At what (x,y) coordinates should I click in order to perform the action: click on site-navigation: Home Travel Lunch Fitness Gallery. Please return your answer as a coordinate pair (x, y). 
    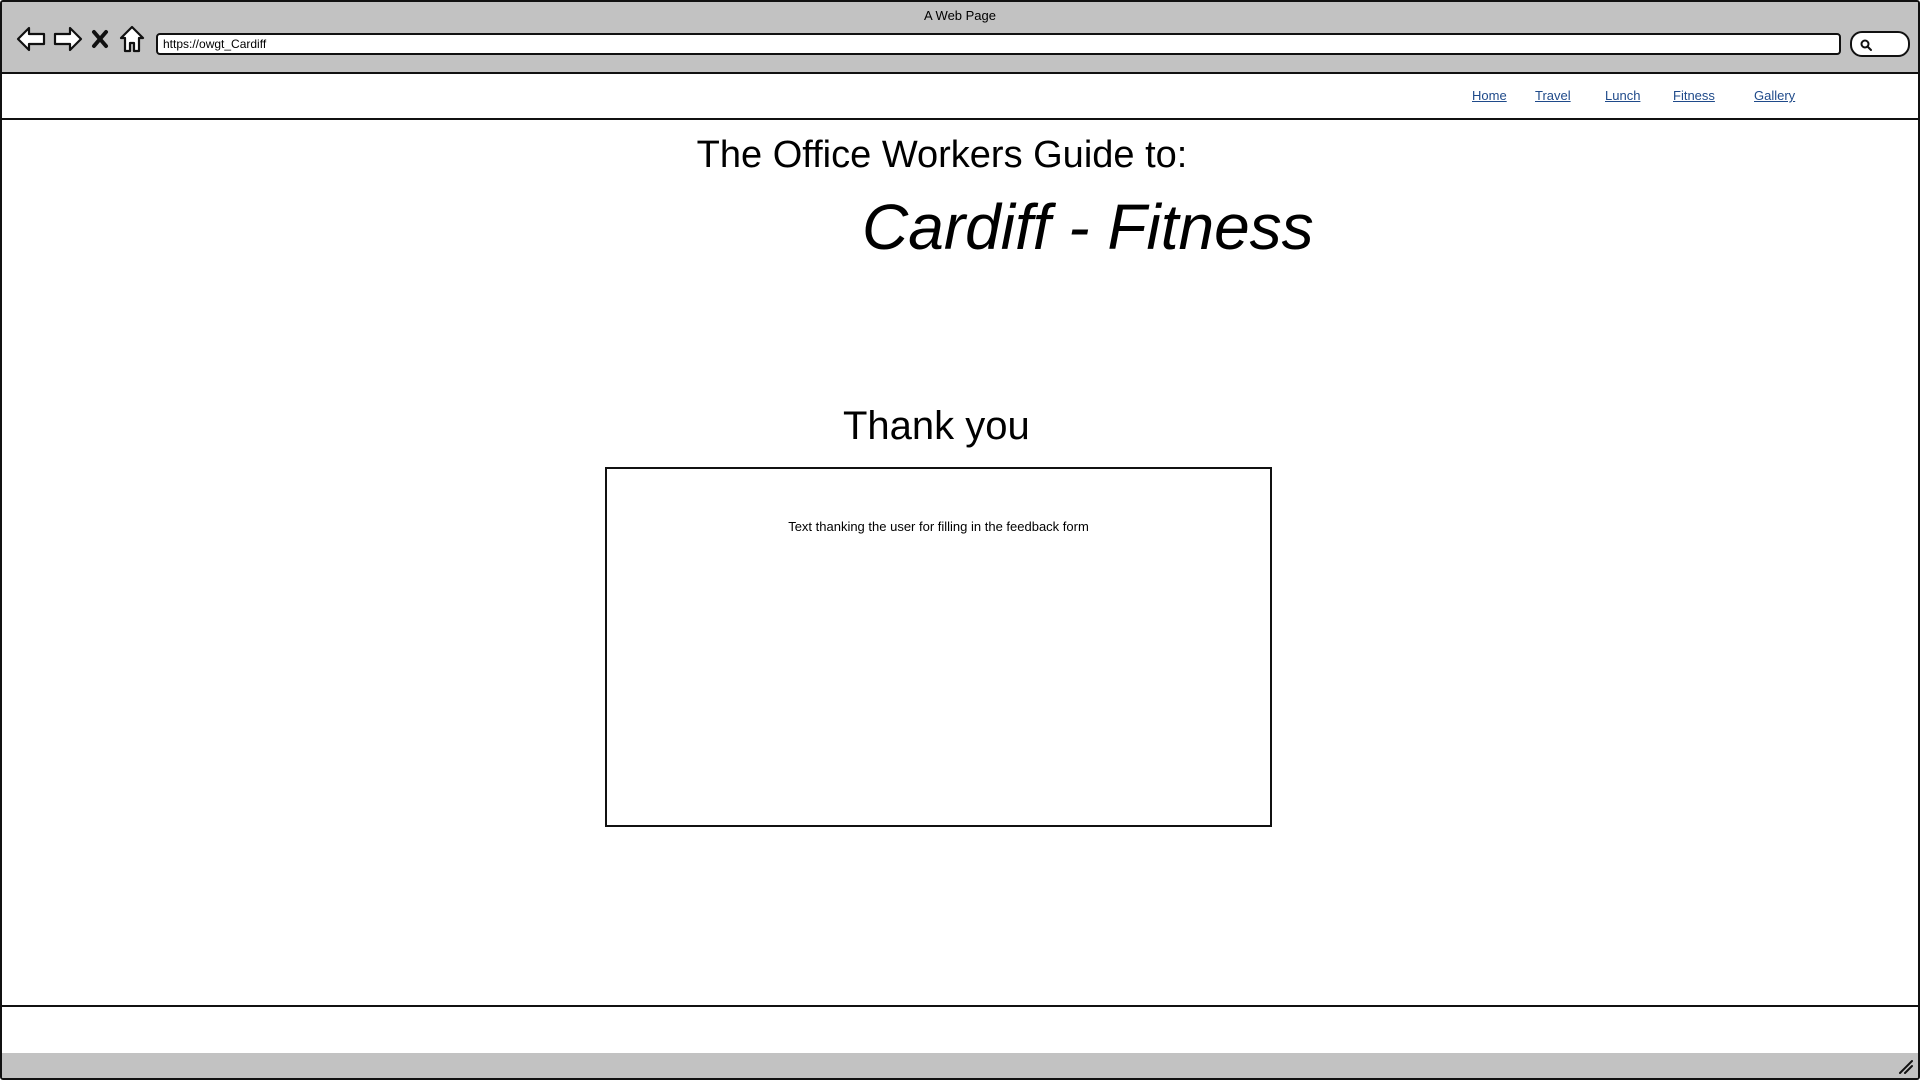
    Looking at the image, I should click on (960, 97).